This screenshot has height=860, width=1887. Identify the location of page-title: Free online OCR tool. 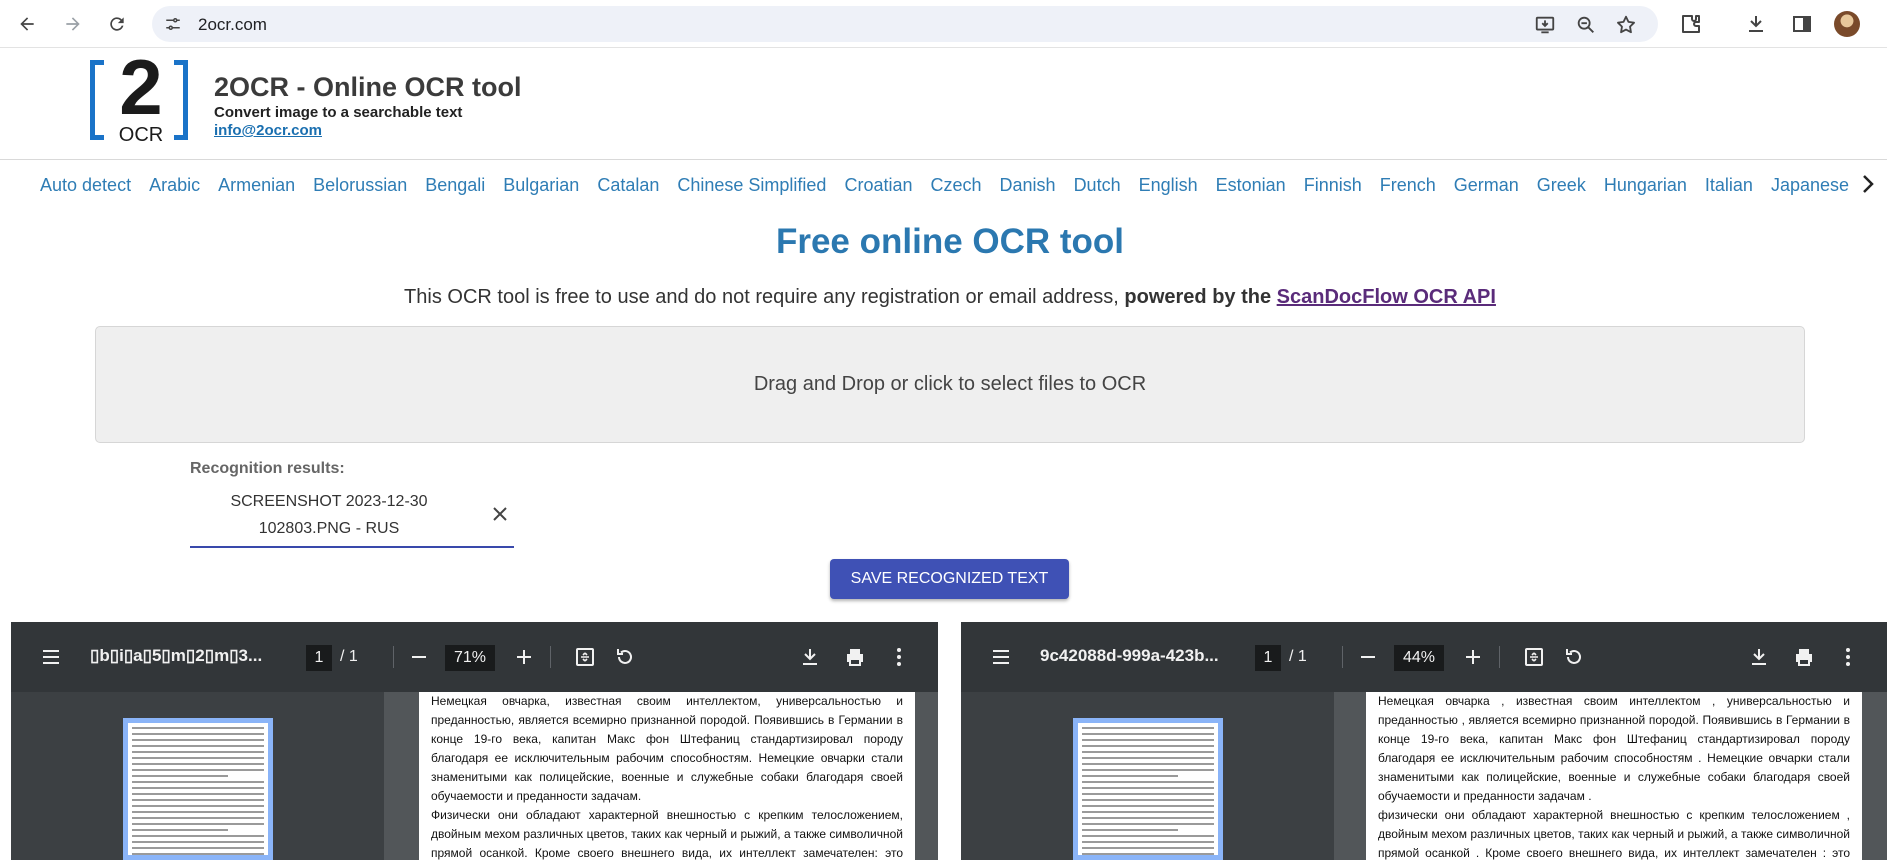
(950, 241).